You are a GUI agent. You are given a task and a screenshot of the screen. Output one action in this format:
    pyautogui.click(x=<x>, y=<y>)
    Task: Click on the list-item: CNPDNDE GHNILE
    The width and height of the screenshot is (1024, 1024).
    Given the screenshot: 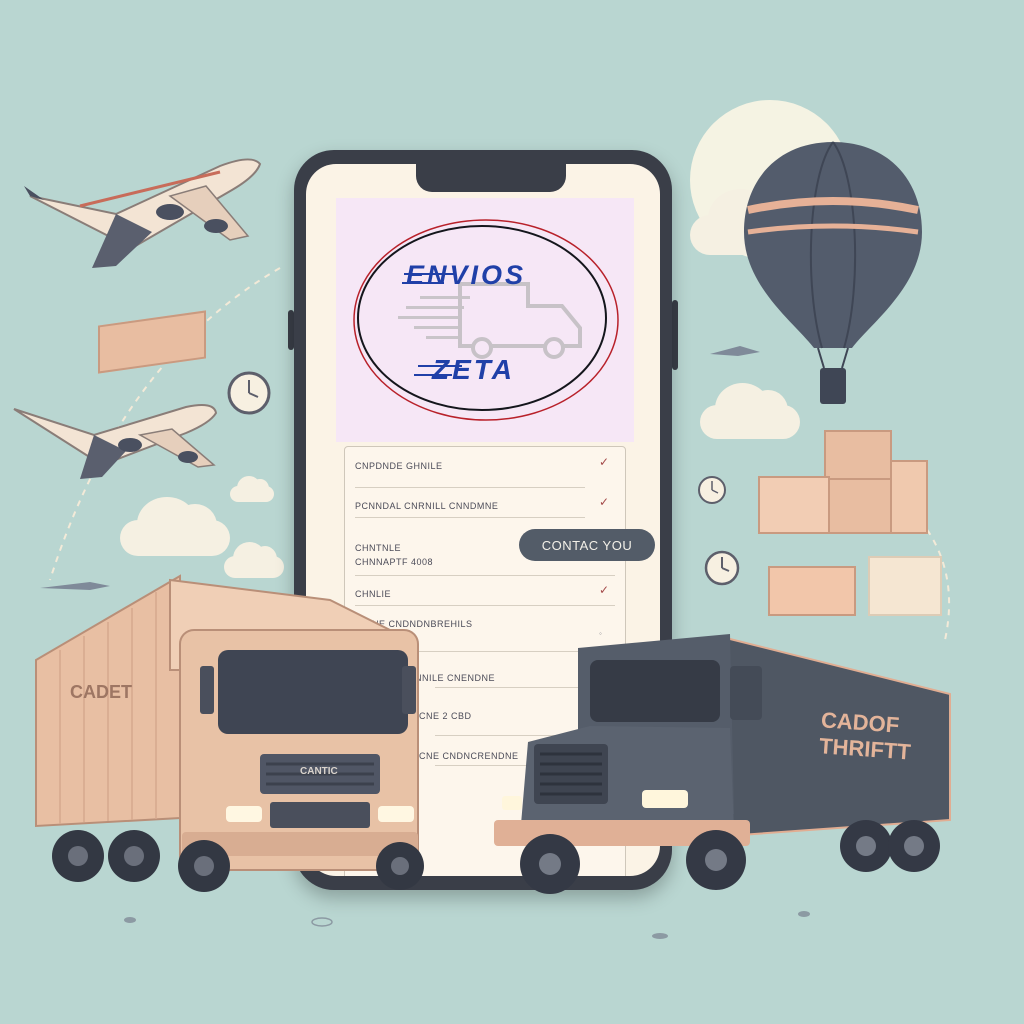 What is the action you would take?
    pyautogui.click(x=399, y=466)
    